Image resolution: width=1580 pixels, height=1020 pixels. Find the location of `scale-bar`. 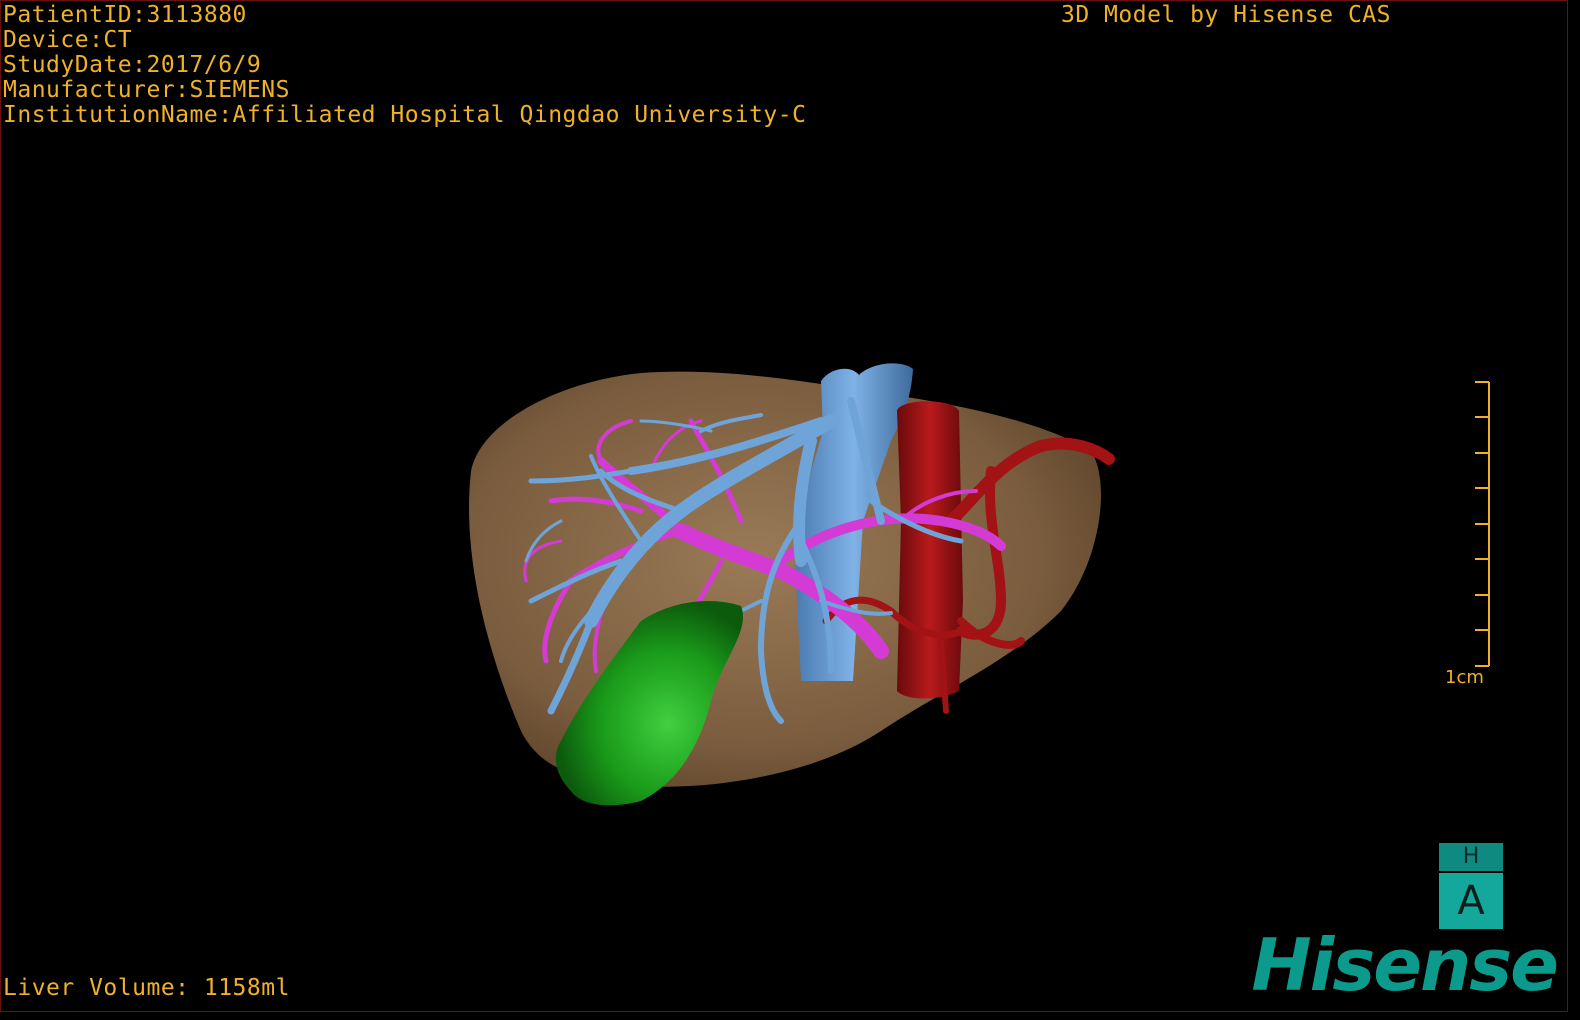

scale-bar is located at coordinates (1482, 524).